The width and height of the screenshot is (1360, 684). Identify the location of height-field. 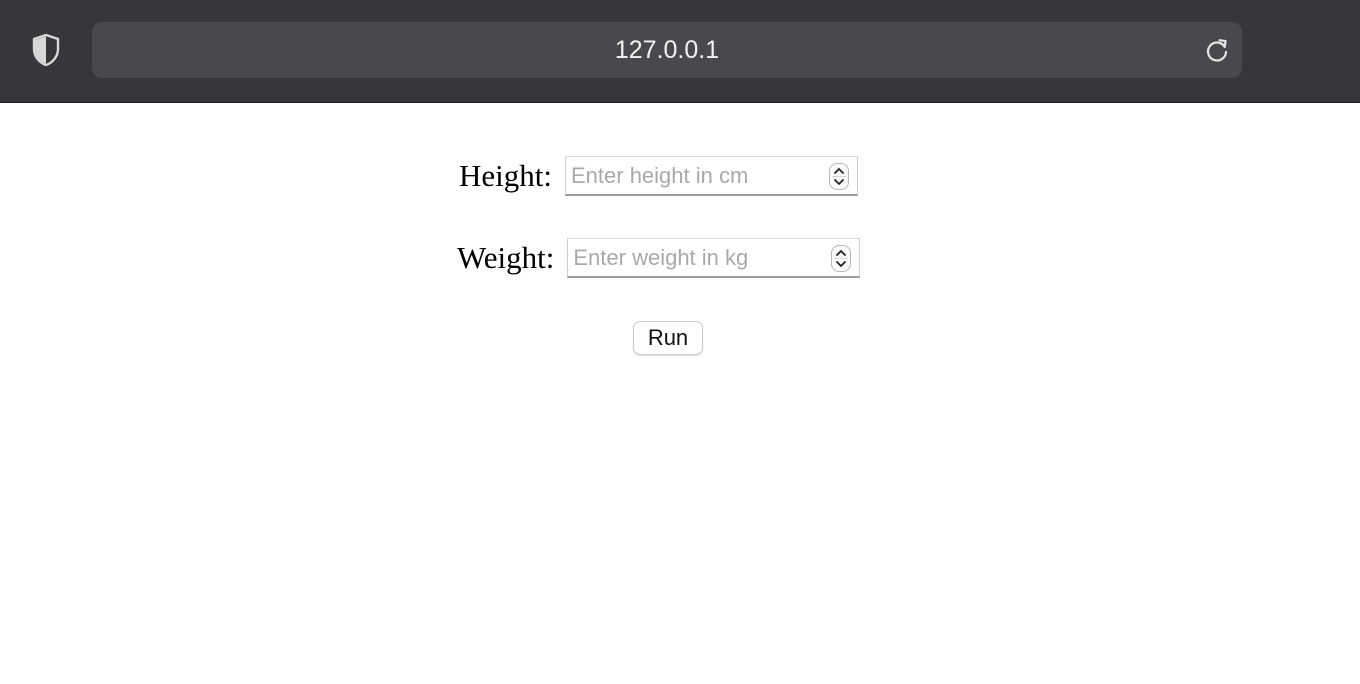
(711, 176).